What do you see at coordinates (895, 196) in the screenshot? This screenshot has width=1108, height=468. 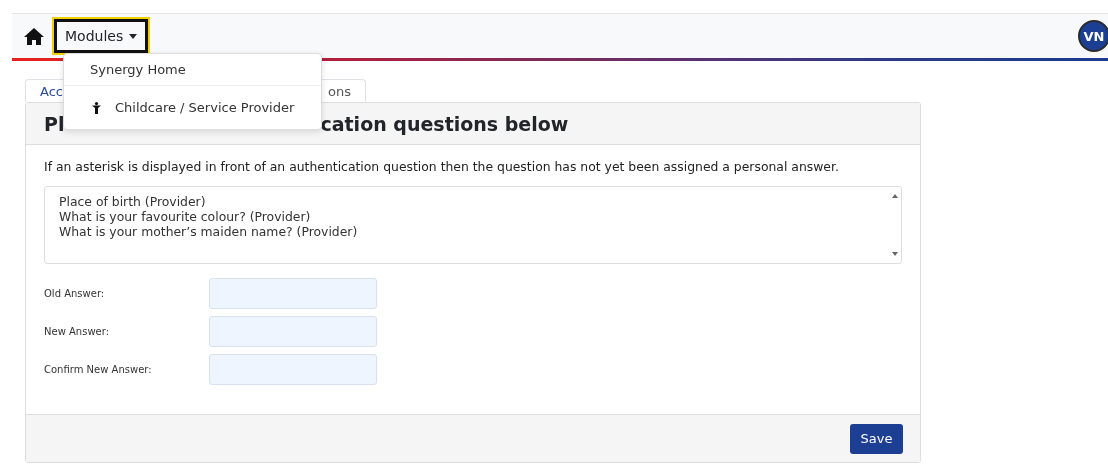 I see `scroll-up-icon` at bounding box center [895, 196].